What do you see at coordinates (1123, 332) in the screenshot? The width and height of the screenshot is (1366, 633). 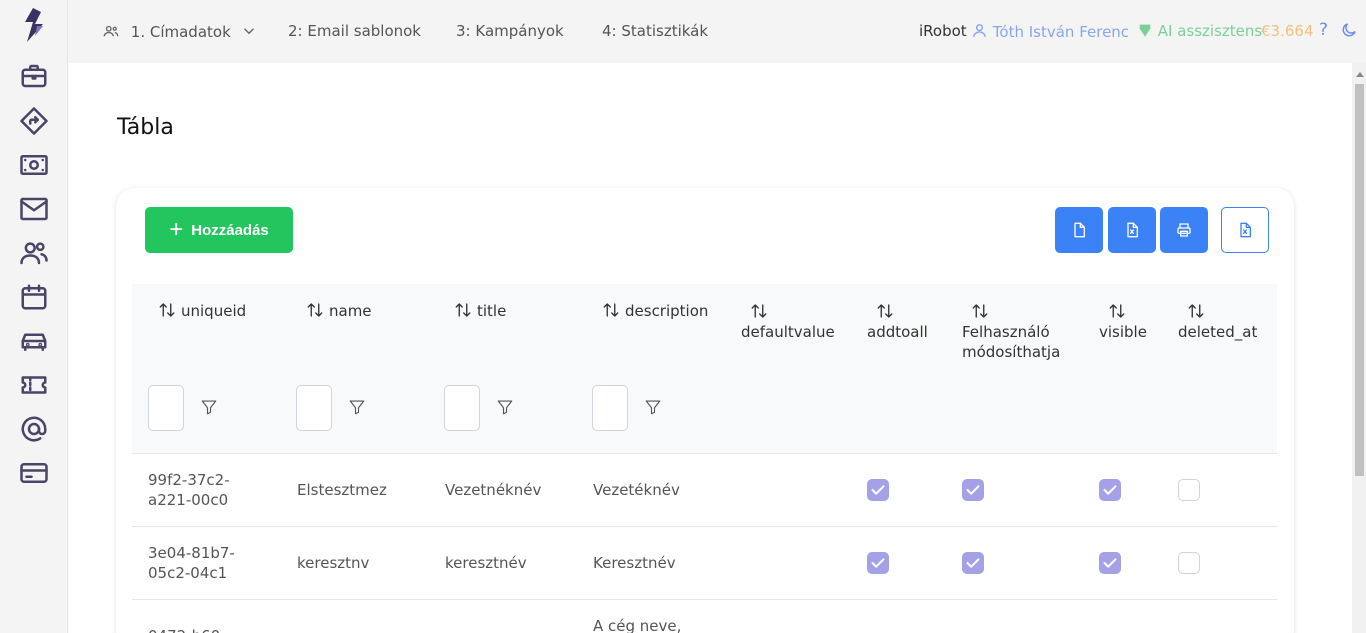 I see `column-header-label: visible` at bounding box center [1123, 332].